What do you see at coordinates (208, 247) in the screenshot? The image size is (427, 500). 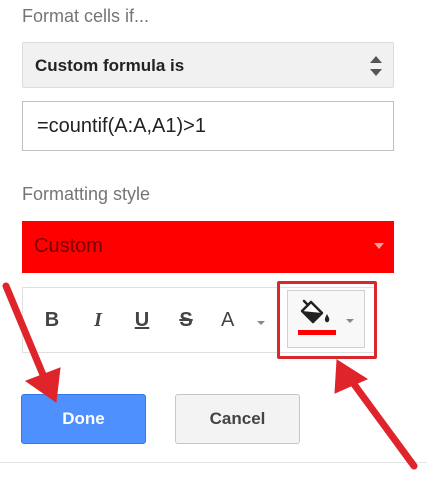 I see `formatting-style-dropdown: Custom` at bounding box center [208, 247].